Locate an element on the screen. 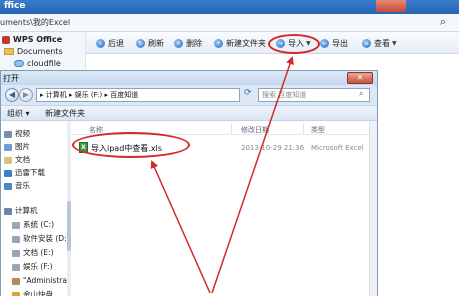 The width and height of the screenshot is (459, 296). nav-item: 软件安装 (D:) is located at coordinates (41, 238).